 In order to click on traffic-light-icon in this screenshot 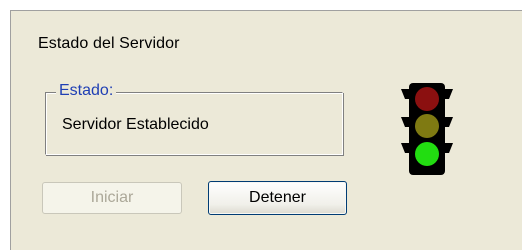, I will do `click(427, 129)`.